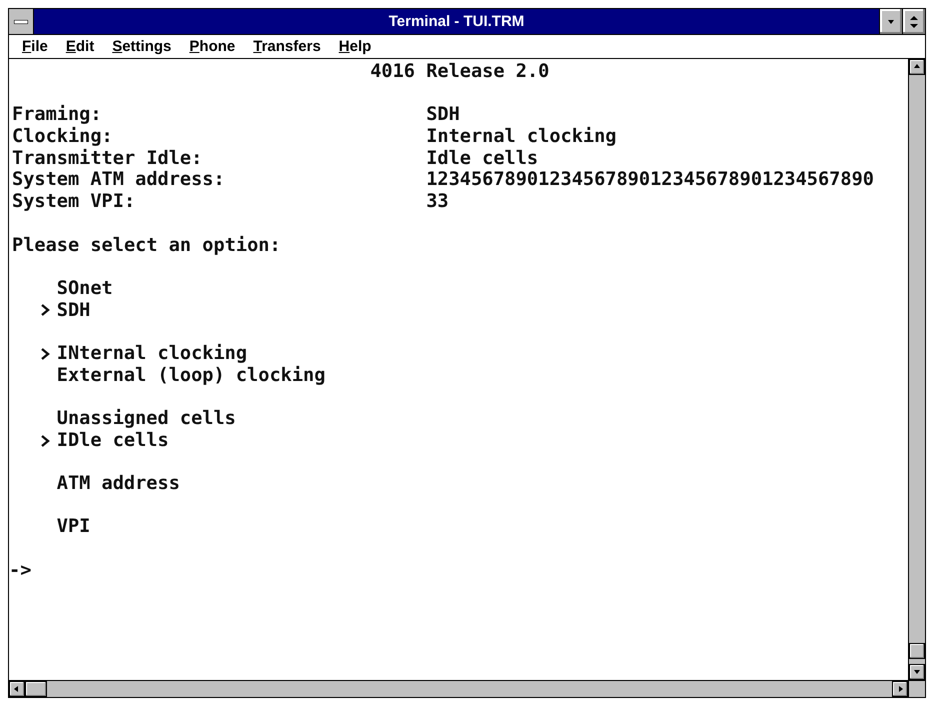 The width and height of the screenshot is (934, 703). Describe the element at coordinates (80, 46) in the screenshot. I see `menu-item: Edit` at that location.